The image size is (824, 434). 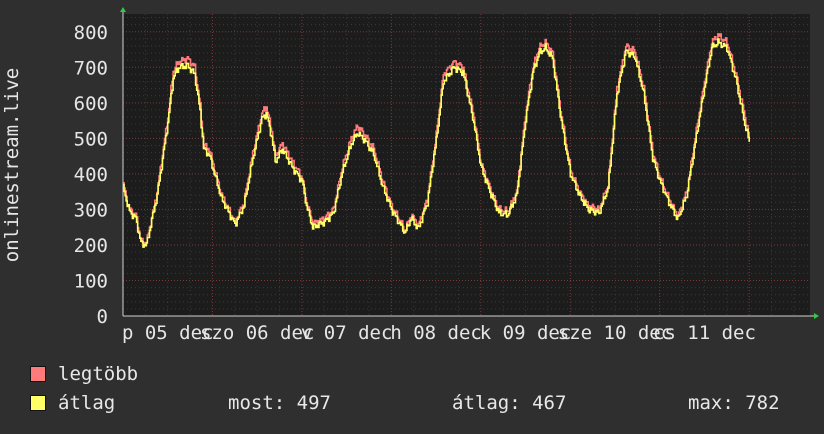 What do you see at coordinates (91, 139) in the screenshot?
I see `y-tick-label: 500` at bounding box center [91, 139].